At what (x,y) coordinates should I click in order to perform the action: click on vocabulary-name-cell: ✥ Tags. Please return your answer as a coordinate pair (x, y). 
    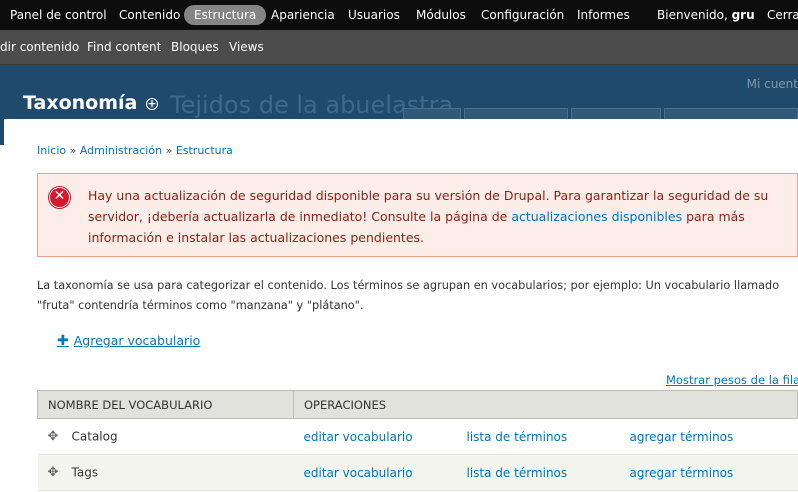
    Looking at the image, I should click on (165, 472).